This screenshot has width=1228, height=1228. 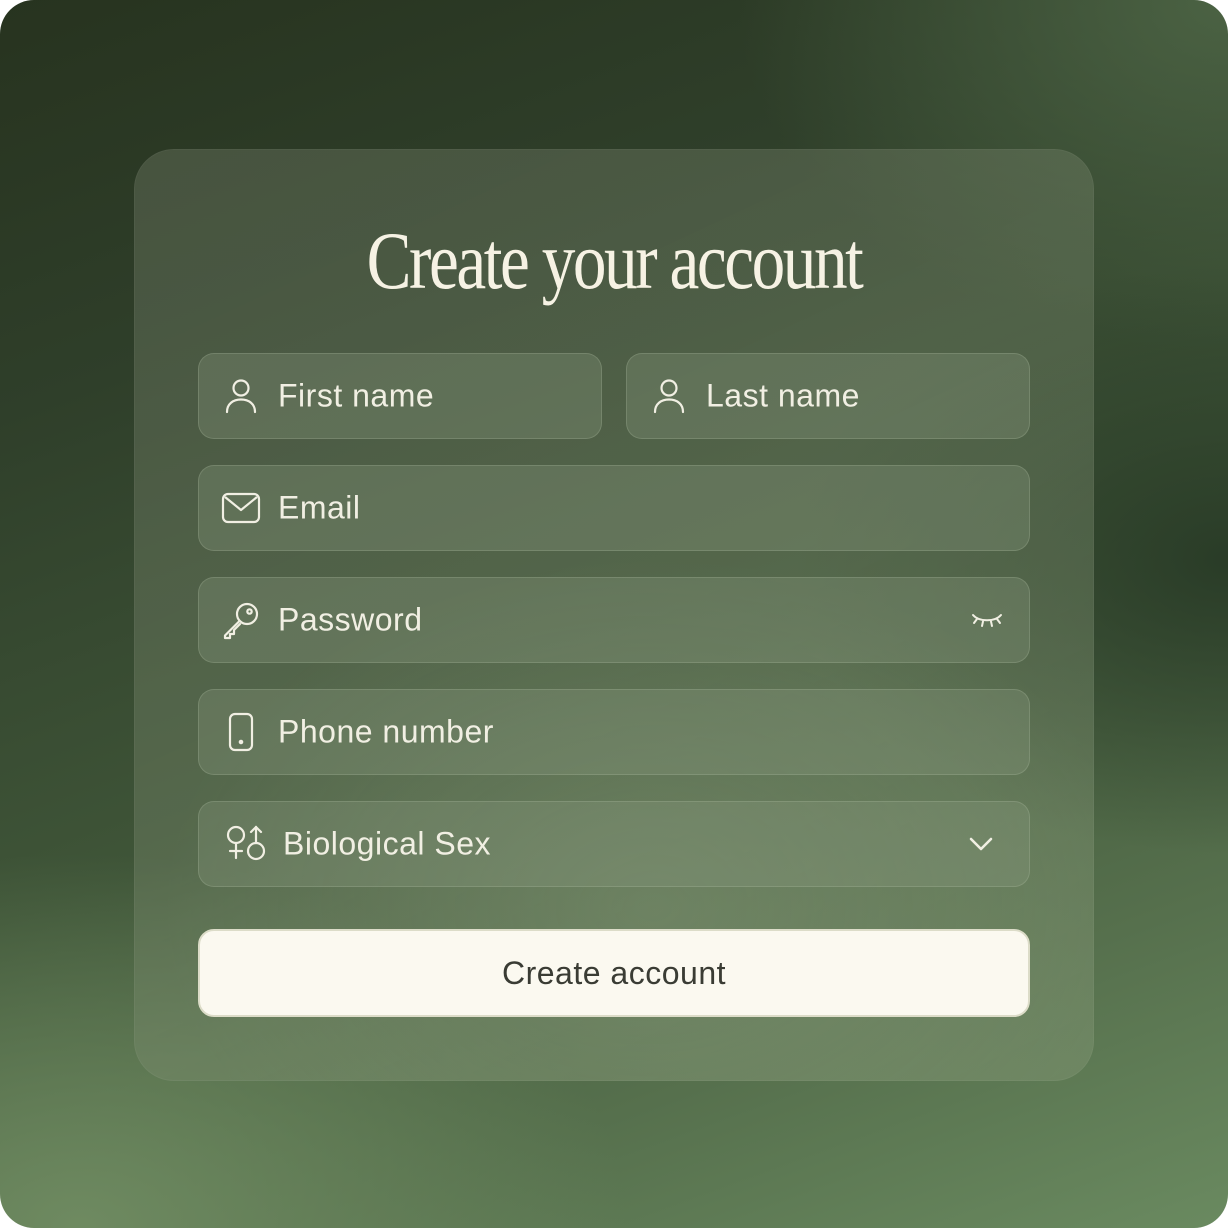 I want to click on email-field: Email, so click(x=614, y=508).